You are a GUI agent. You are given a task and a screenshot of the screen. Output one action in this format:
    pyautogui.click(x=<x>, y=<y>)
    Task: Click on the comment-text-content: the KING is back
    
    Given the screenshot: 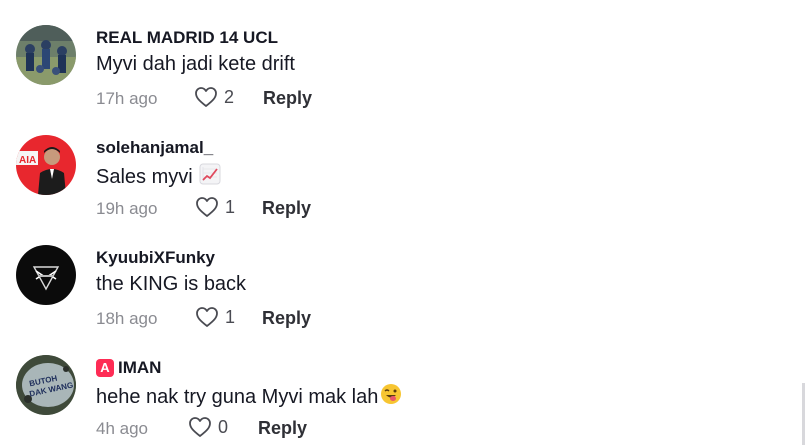 What is the action you would take?
    pyautogui.click(x=171, y=284)
    